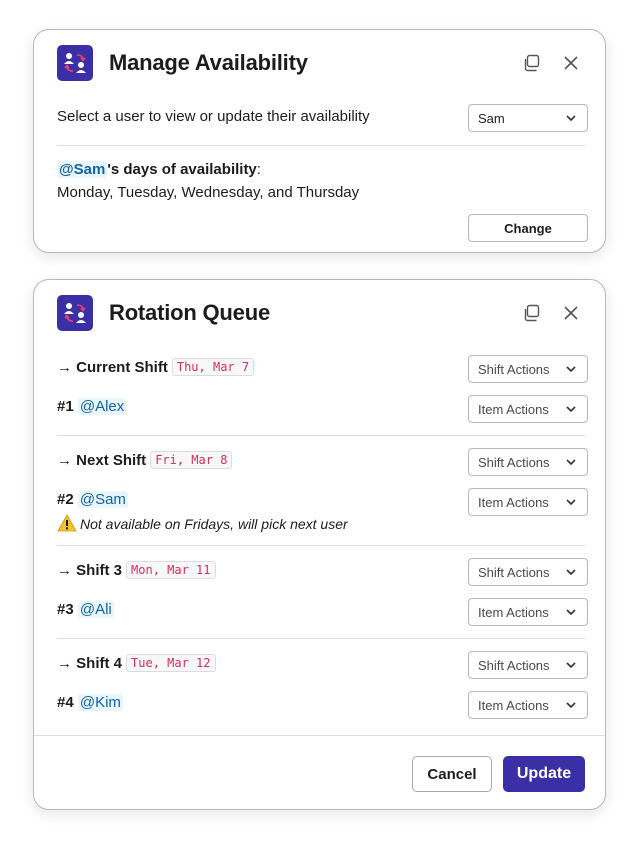  Describe the element at coordinates (171, 570) in the screenshot. I see `shift-date: Mon, Mar 11` at that location.